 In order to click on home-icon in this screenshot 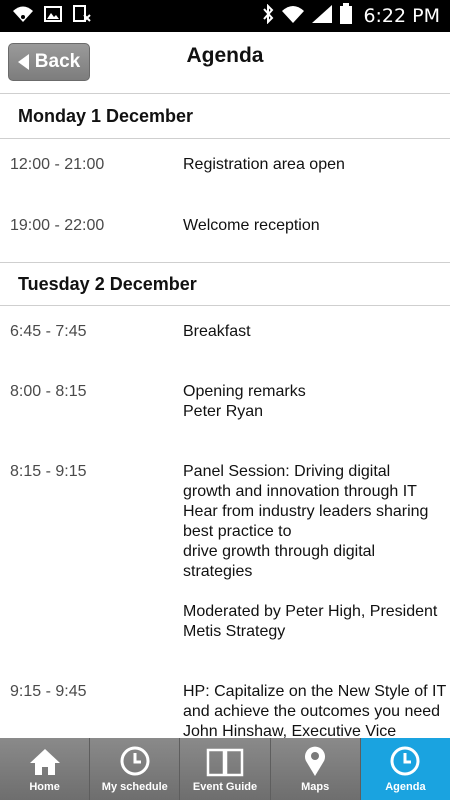, I will do `click(45, 762)`.